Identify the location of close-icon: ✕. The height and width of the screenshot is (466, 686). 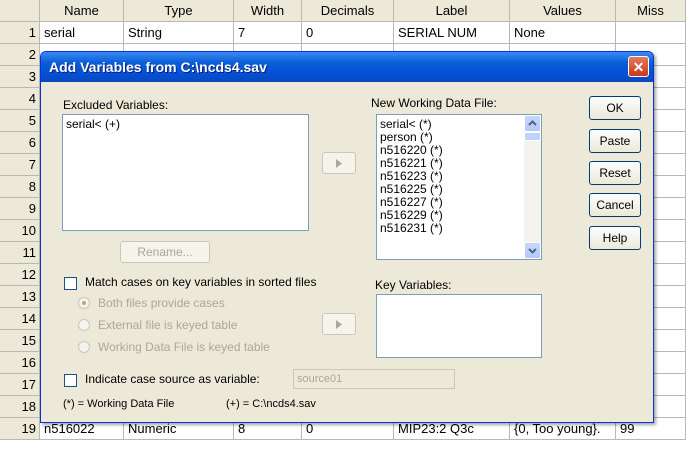
(638, 66).